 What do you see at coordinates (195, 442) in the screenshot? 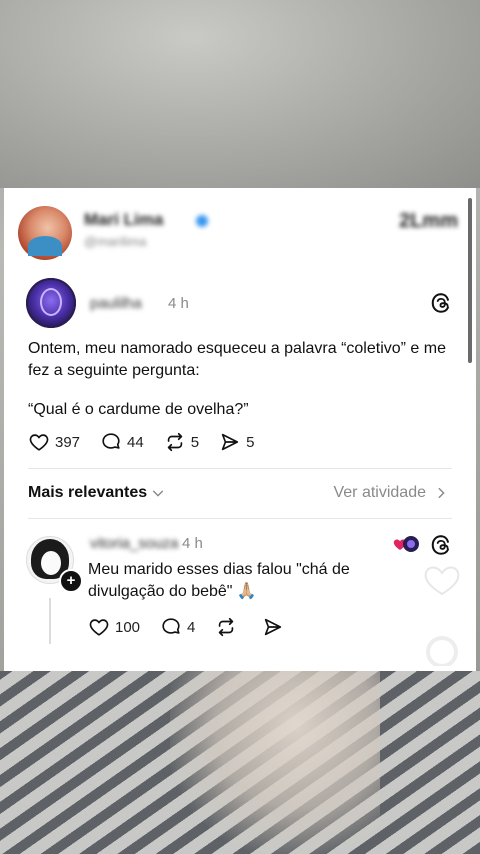
I see `repost-count: 5` at bounding box center [195, 442].